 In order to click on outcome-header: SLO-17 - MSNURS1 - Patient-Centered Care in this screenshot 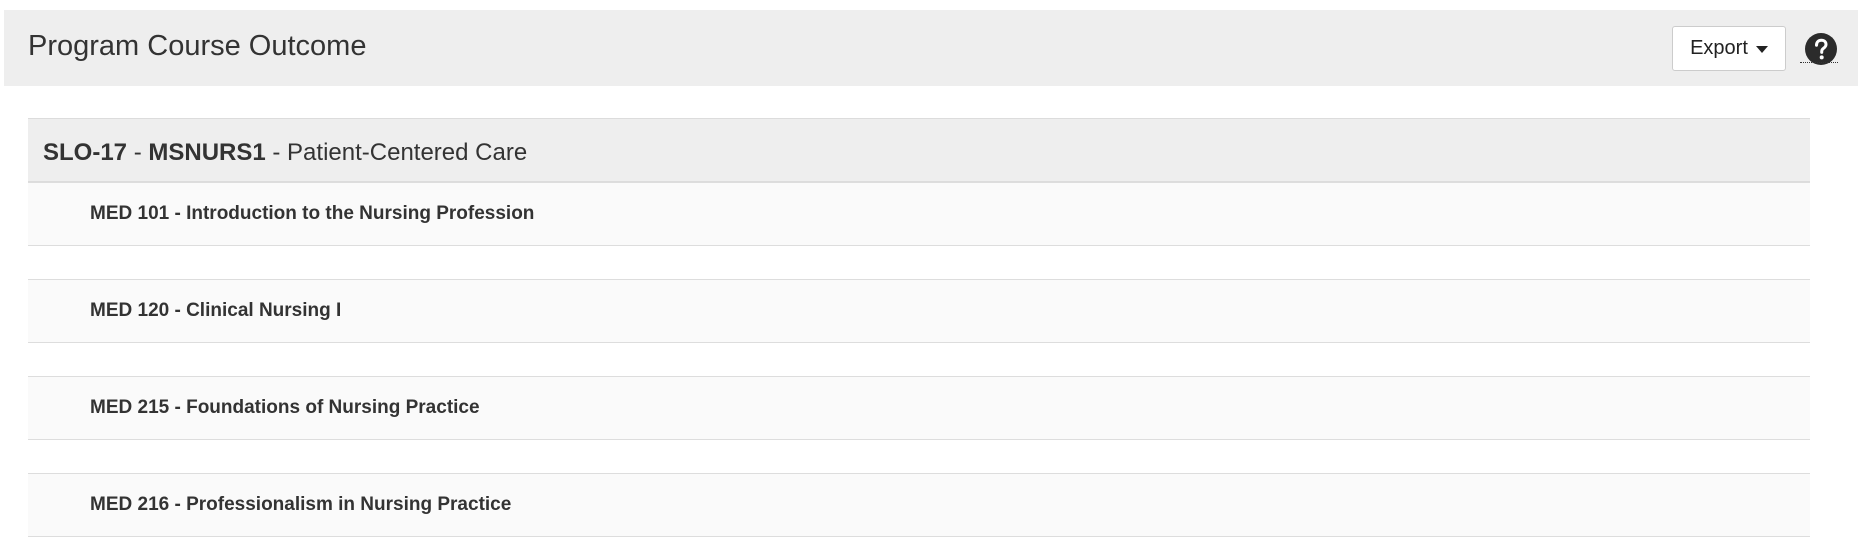, I will do `click(919, 150)`.